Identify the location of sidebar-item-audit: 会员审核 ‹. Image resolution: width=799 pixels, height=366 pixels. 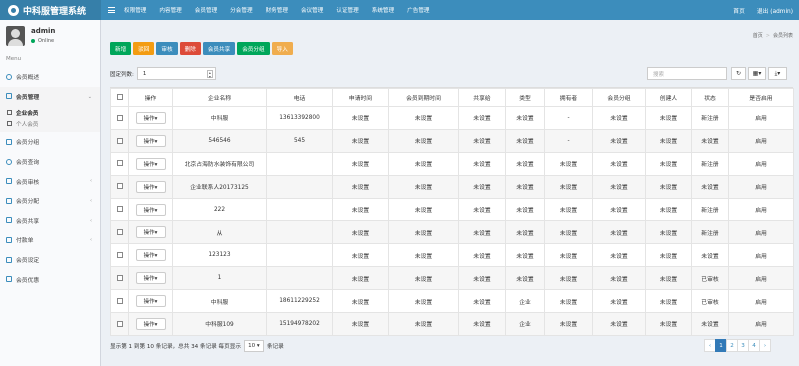
(50, 181).